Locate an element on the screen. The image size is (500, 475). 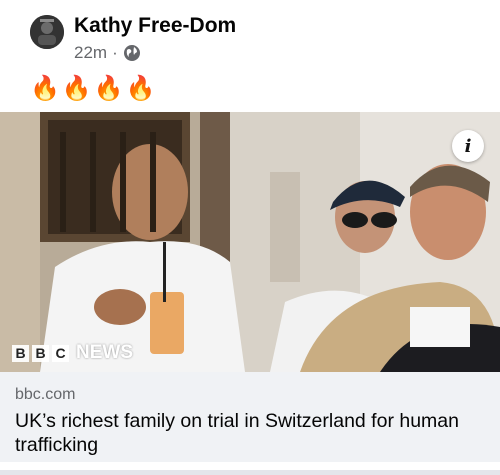
avatar-image is located at coordinates (47, 32).